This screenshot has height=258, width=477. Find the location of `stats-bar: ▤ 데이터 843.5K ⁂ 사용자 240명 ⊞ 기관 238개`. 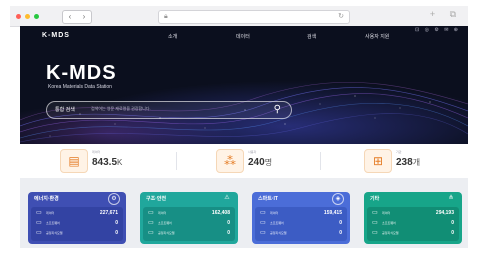

stats-bar: ▤ 데이터 843.5K ⁂ 사용자 240명 ⊞ 기관 238개 is located at coordinates (244, 161).